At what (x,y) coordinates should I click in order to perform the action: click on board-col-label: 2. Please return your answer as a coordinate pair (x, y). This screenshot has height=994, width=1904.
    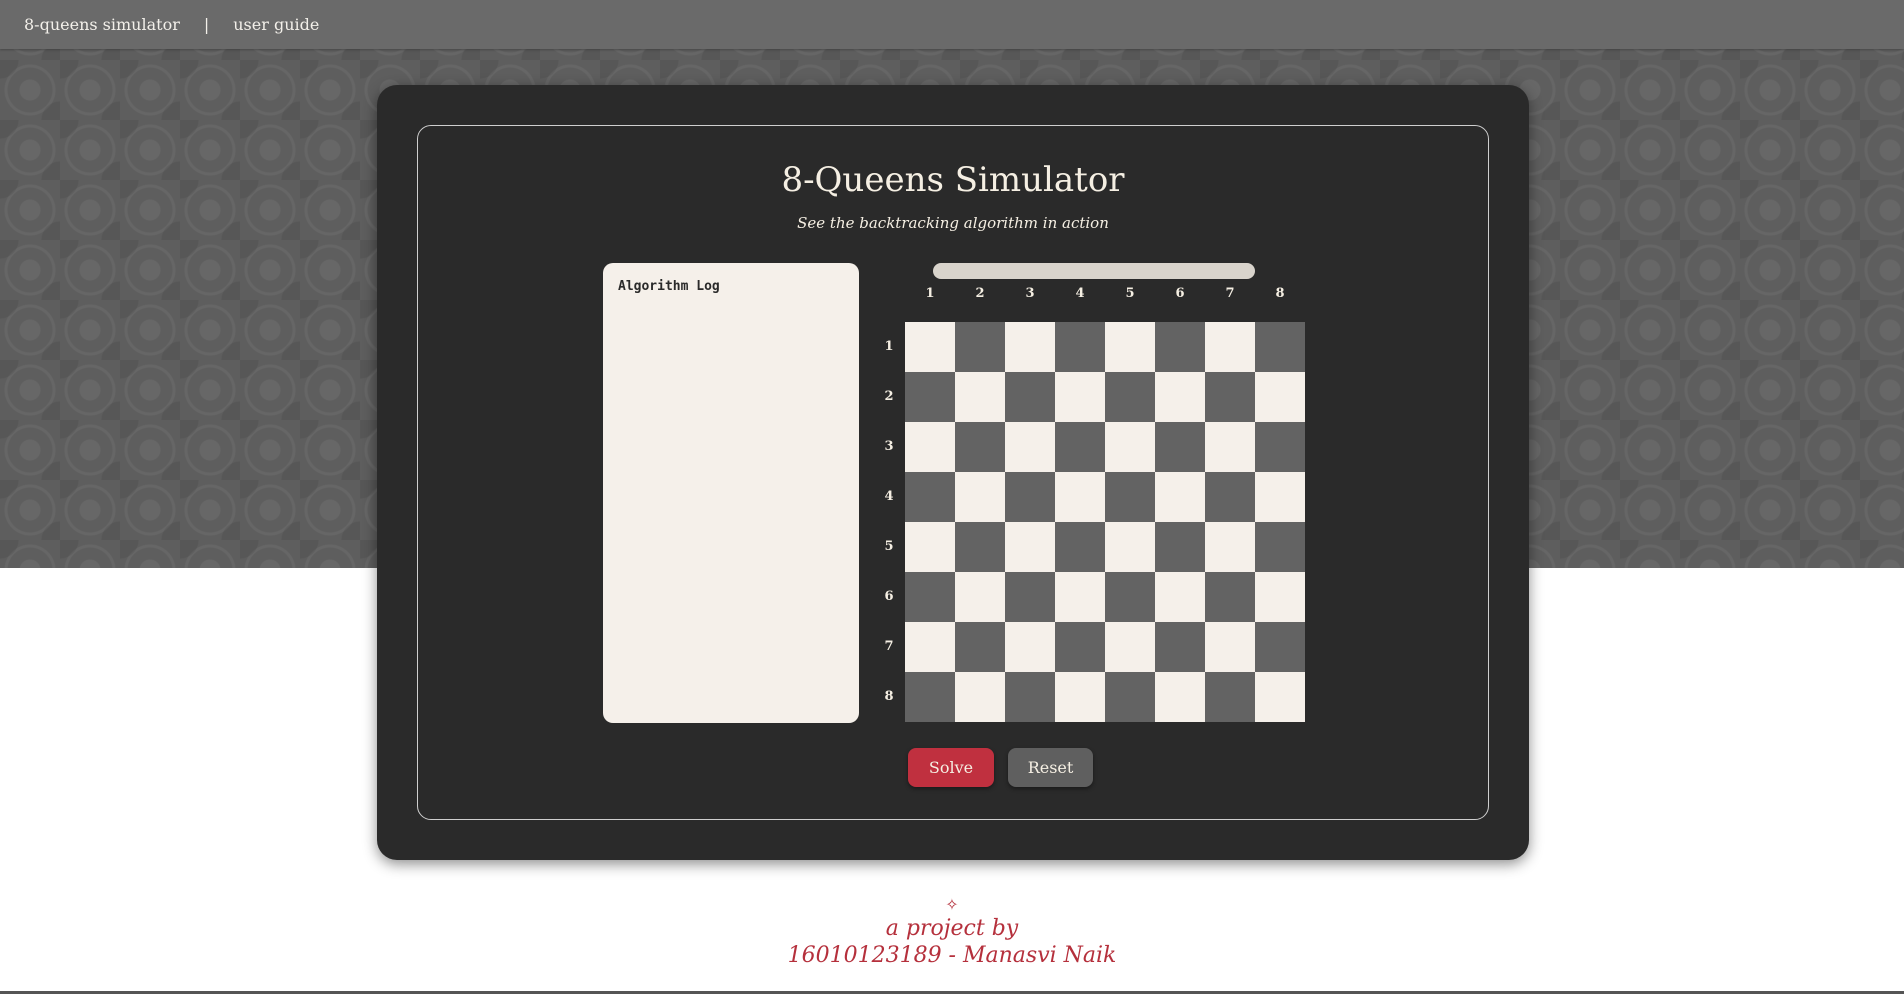
    Looking at the image, I should click on (980, 293).